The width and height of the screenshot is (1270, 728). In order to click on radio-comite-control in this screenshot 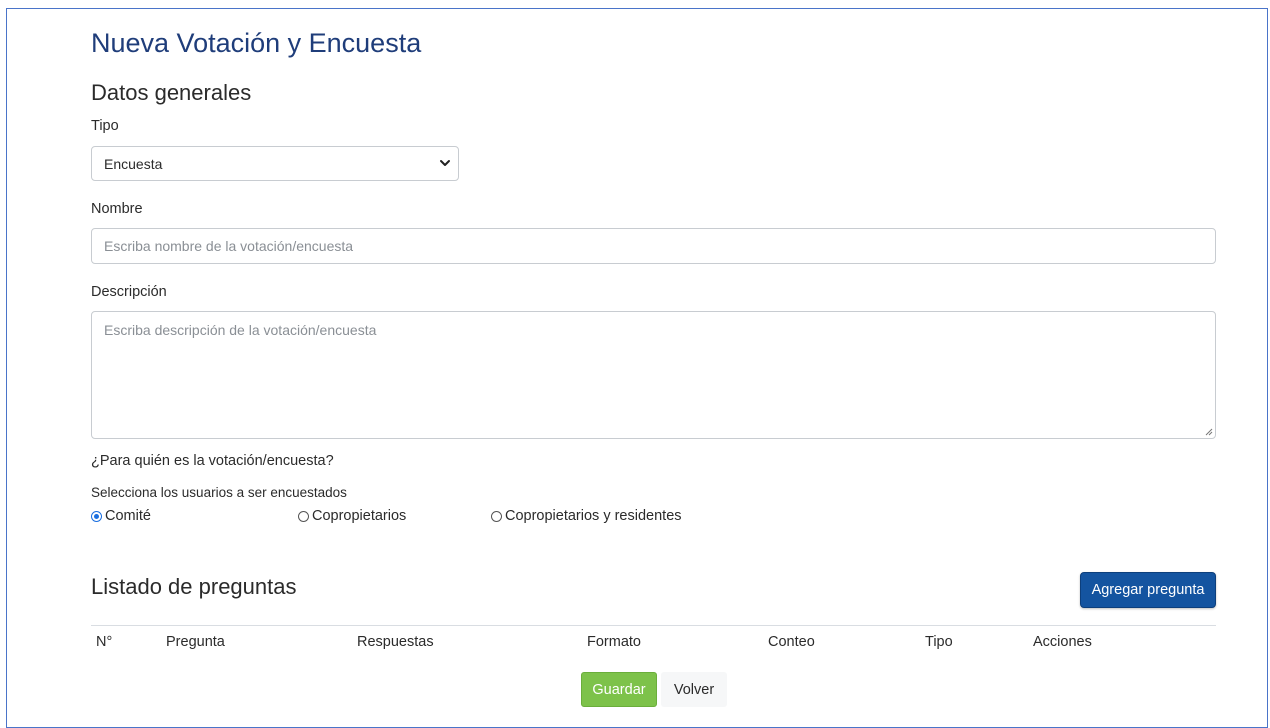, I will do `click(96, 516)`.